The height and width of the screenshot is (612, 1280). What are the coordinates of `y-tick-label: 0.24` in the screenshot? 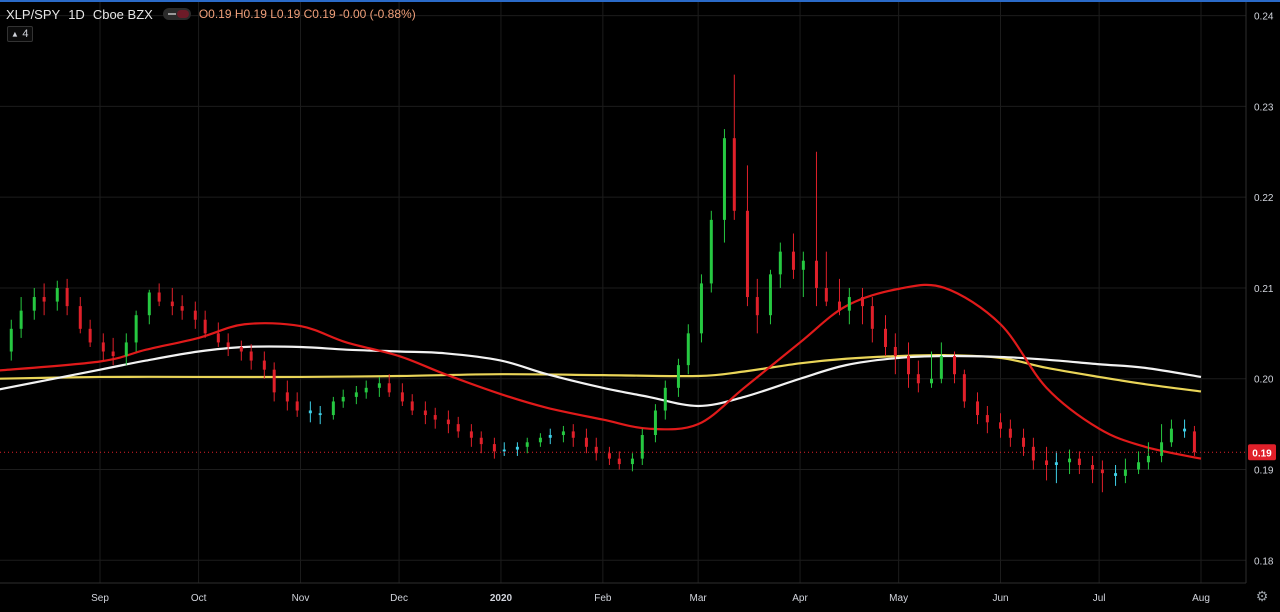 It's located at (1264, 17).